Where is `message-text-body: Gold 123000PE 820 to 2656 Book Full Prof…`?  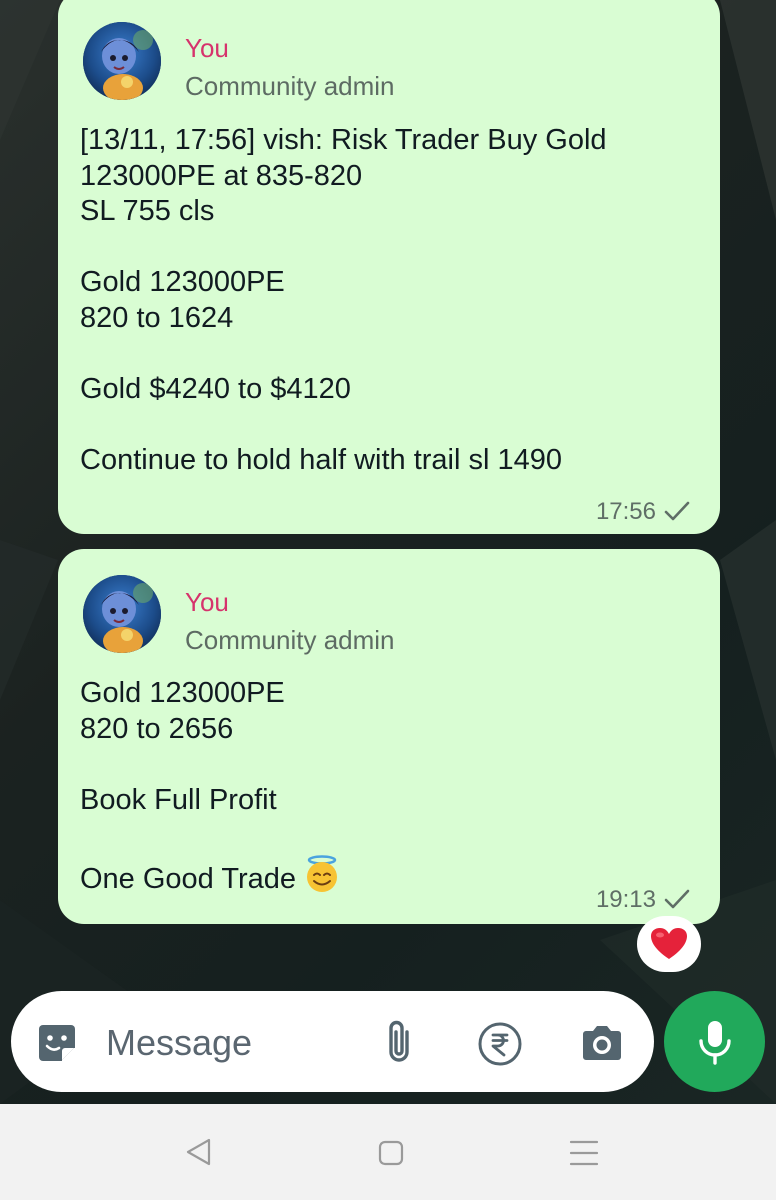
message-text-body: Gold 123000PE 820 to 2656 Book Full Prof… is located at coordinates (188, 786).